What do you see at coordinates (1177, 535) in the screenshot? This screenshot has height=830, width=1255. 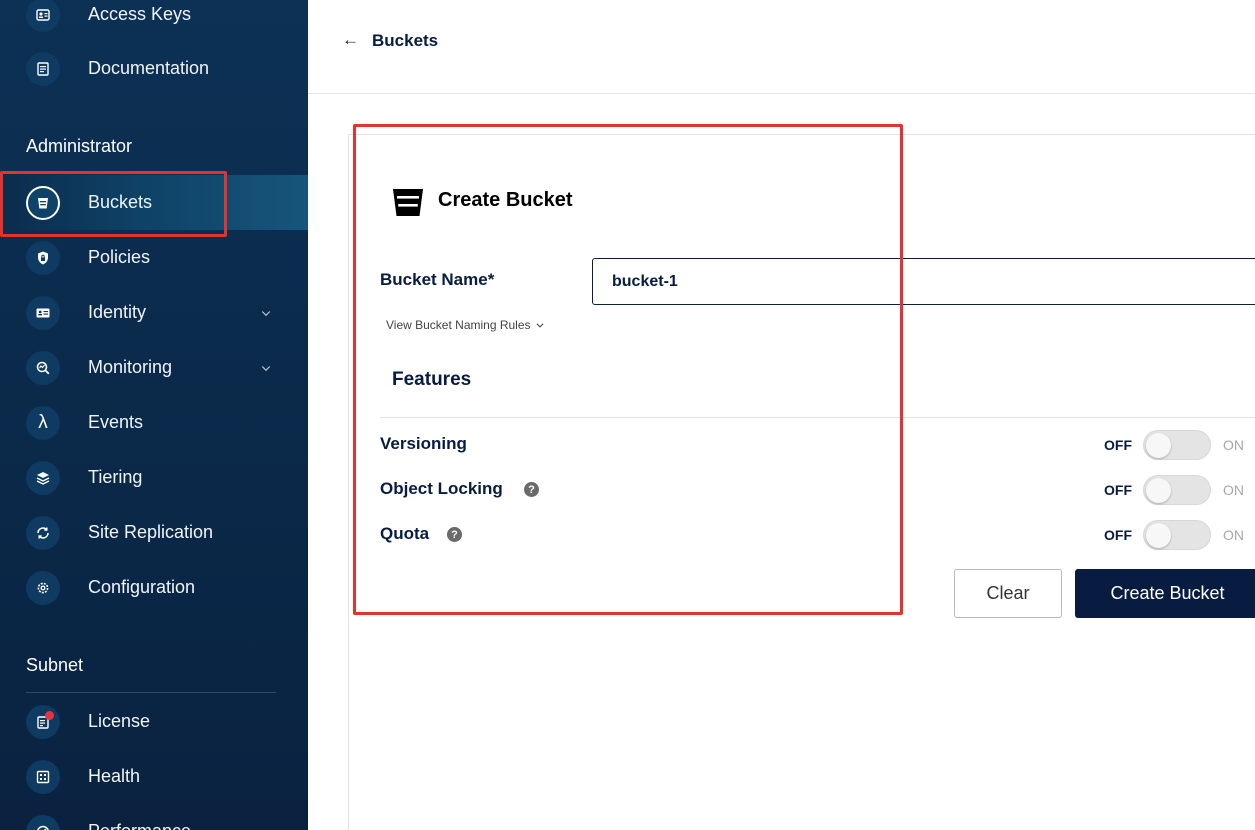 I see `quota-toggle` at bounding box center [1177, 535].